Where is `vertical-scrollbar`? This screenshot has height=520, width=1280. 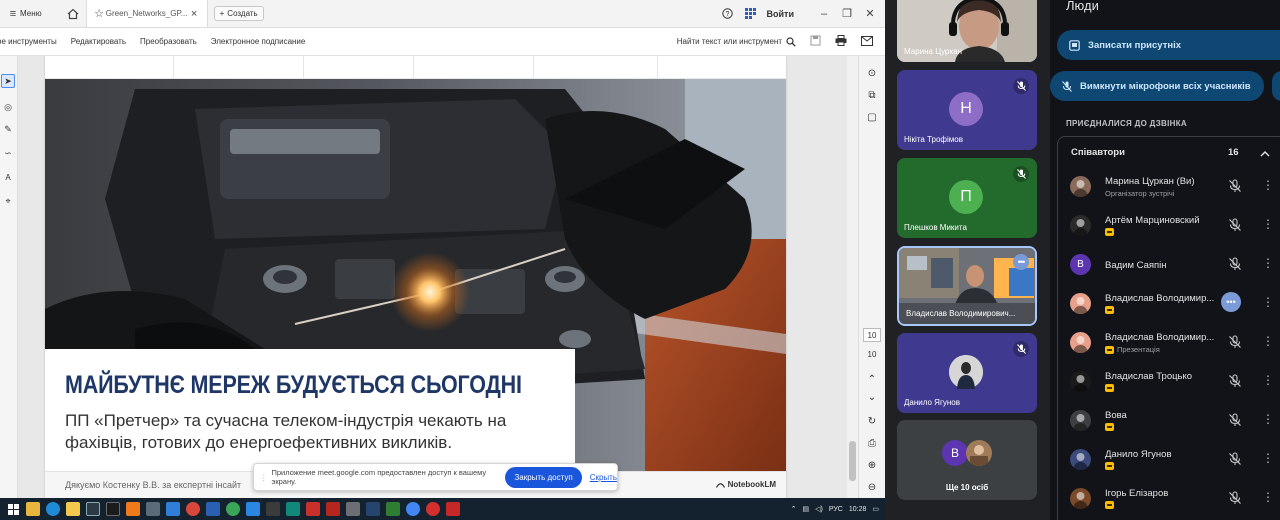
vertical-scrollbar is located at coordinates (852, 277).